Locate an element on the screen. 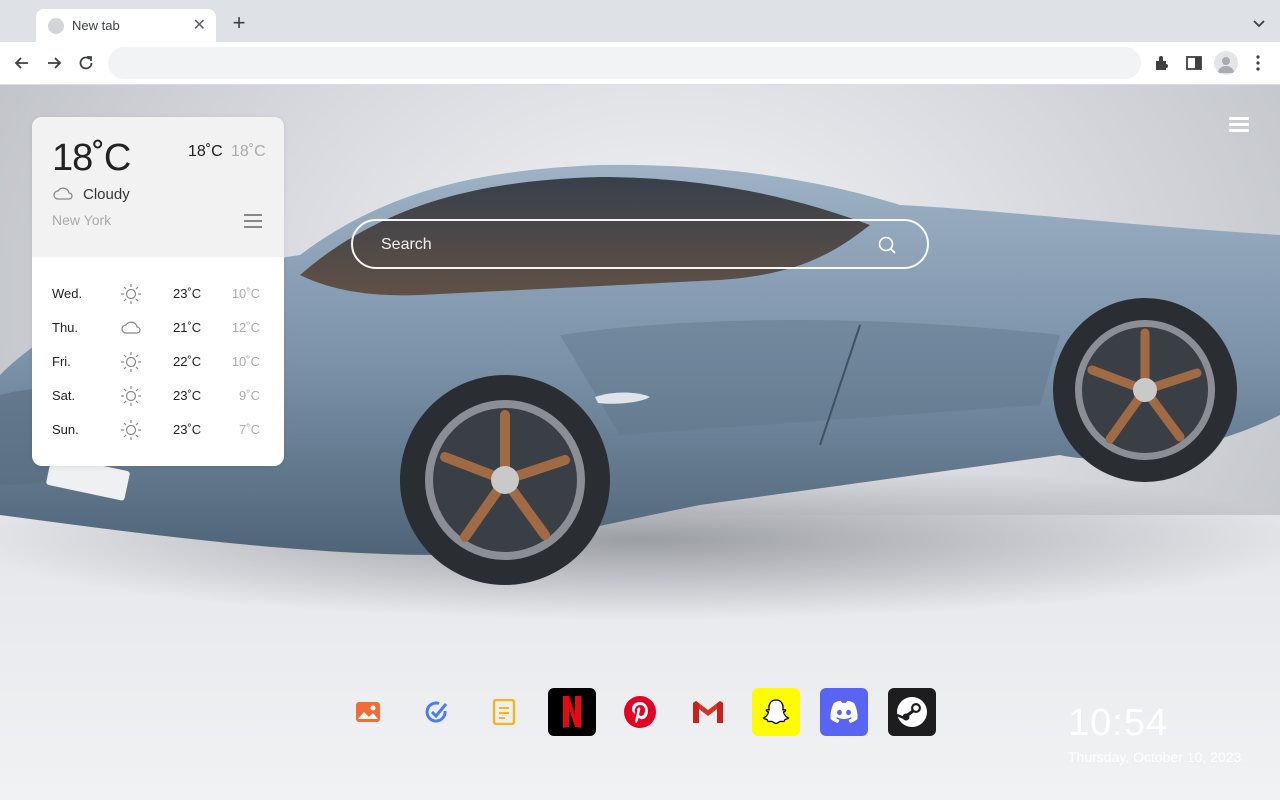  netflix-icon is located at coordinates (572, 712).